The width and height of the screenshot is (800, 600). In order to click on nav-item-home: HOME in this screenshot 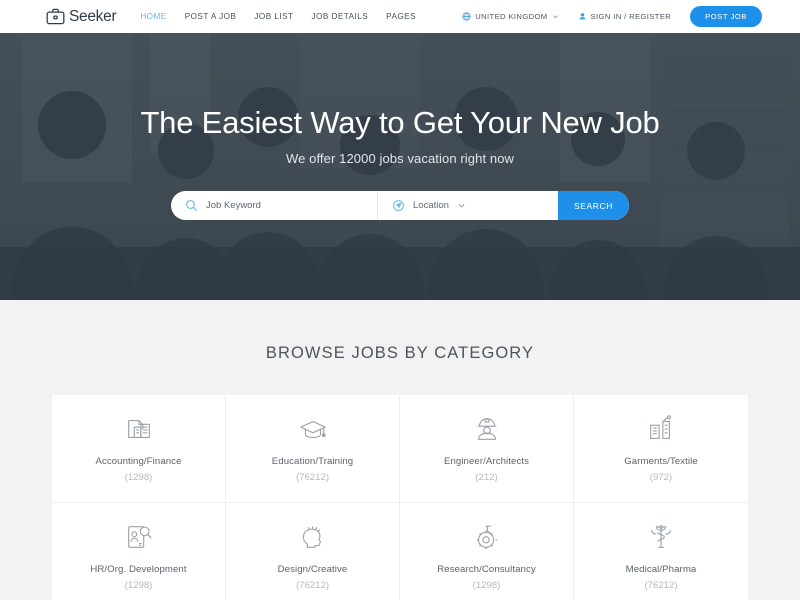, I will do `click(153, 16)`.